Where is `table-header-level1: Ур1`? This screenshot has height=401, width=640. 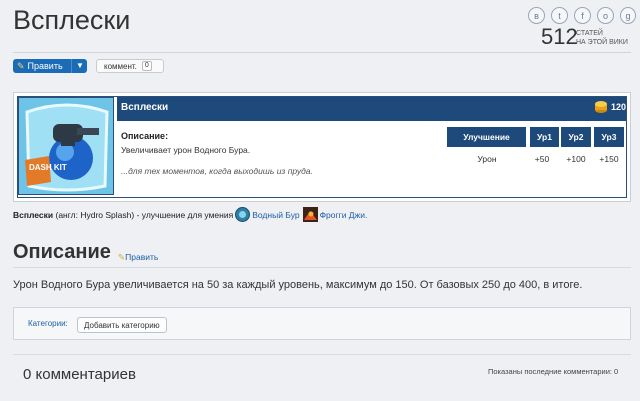 table-header-level1: Ур1 is located at coordinates (544, 137).